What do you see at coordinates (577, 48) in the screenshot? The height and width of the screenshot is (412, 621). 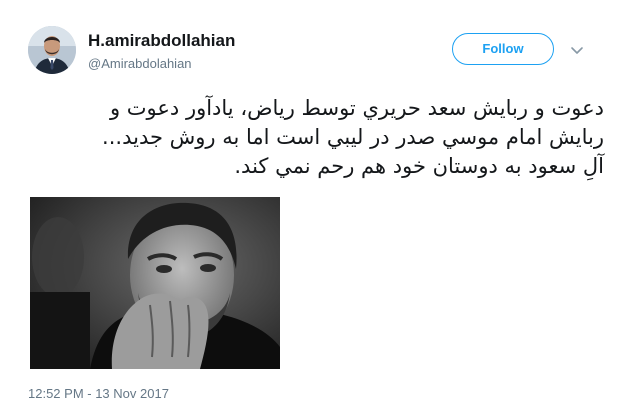 I see `chevron-down-icon` at bounding box center [577, 48].